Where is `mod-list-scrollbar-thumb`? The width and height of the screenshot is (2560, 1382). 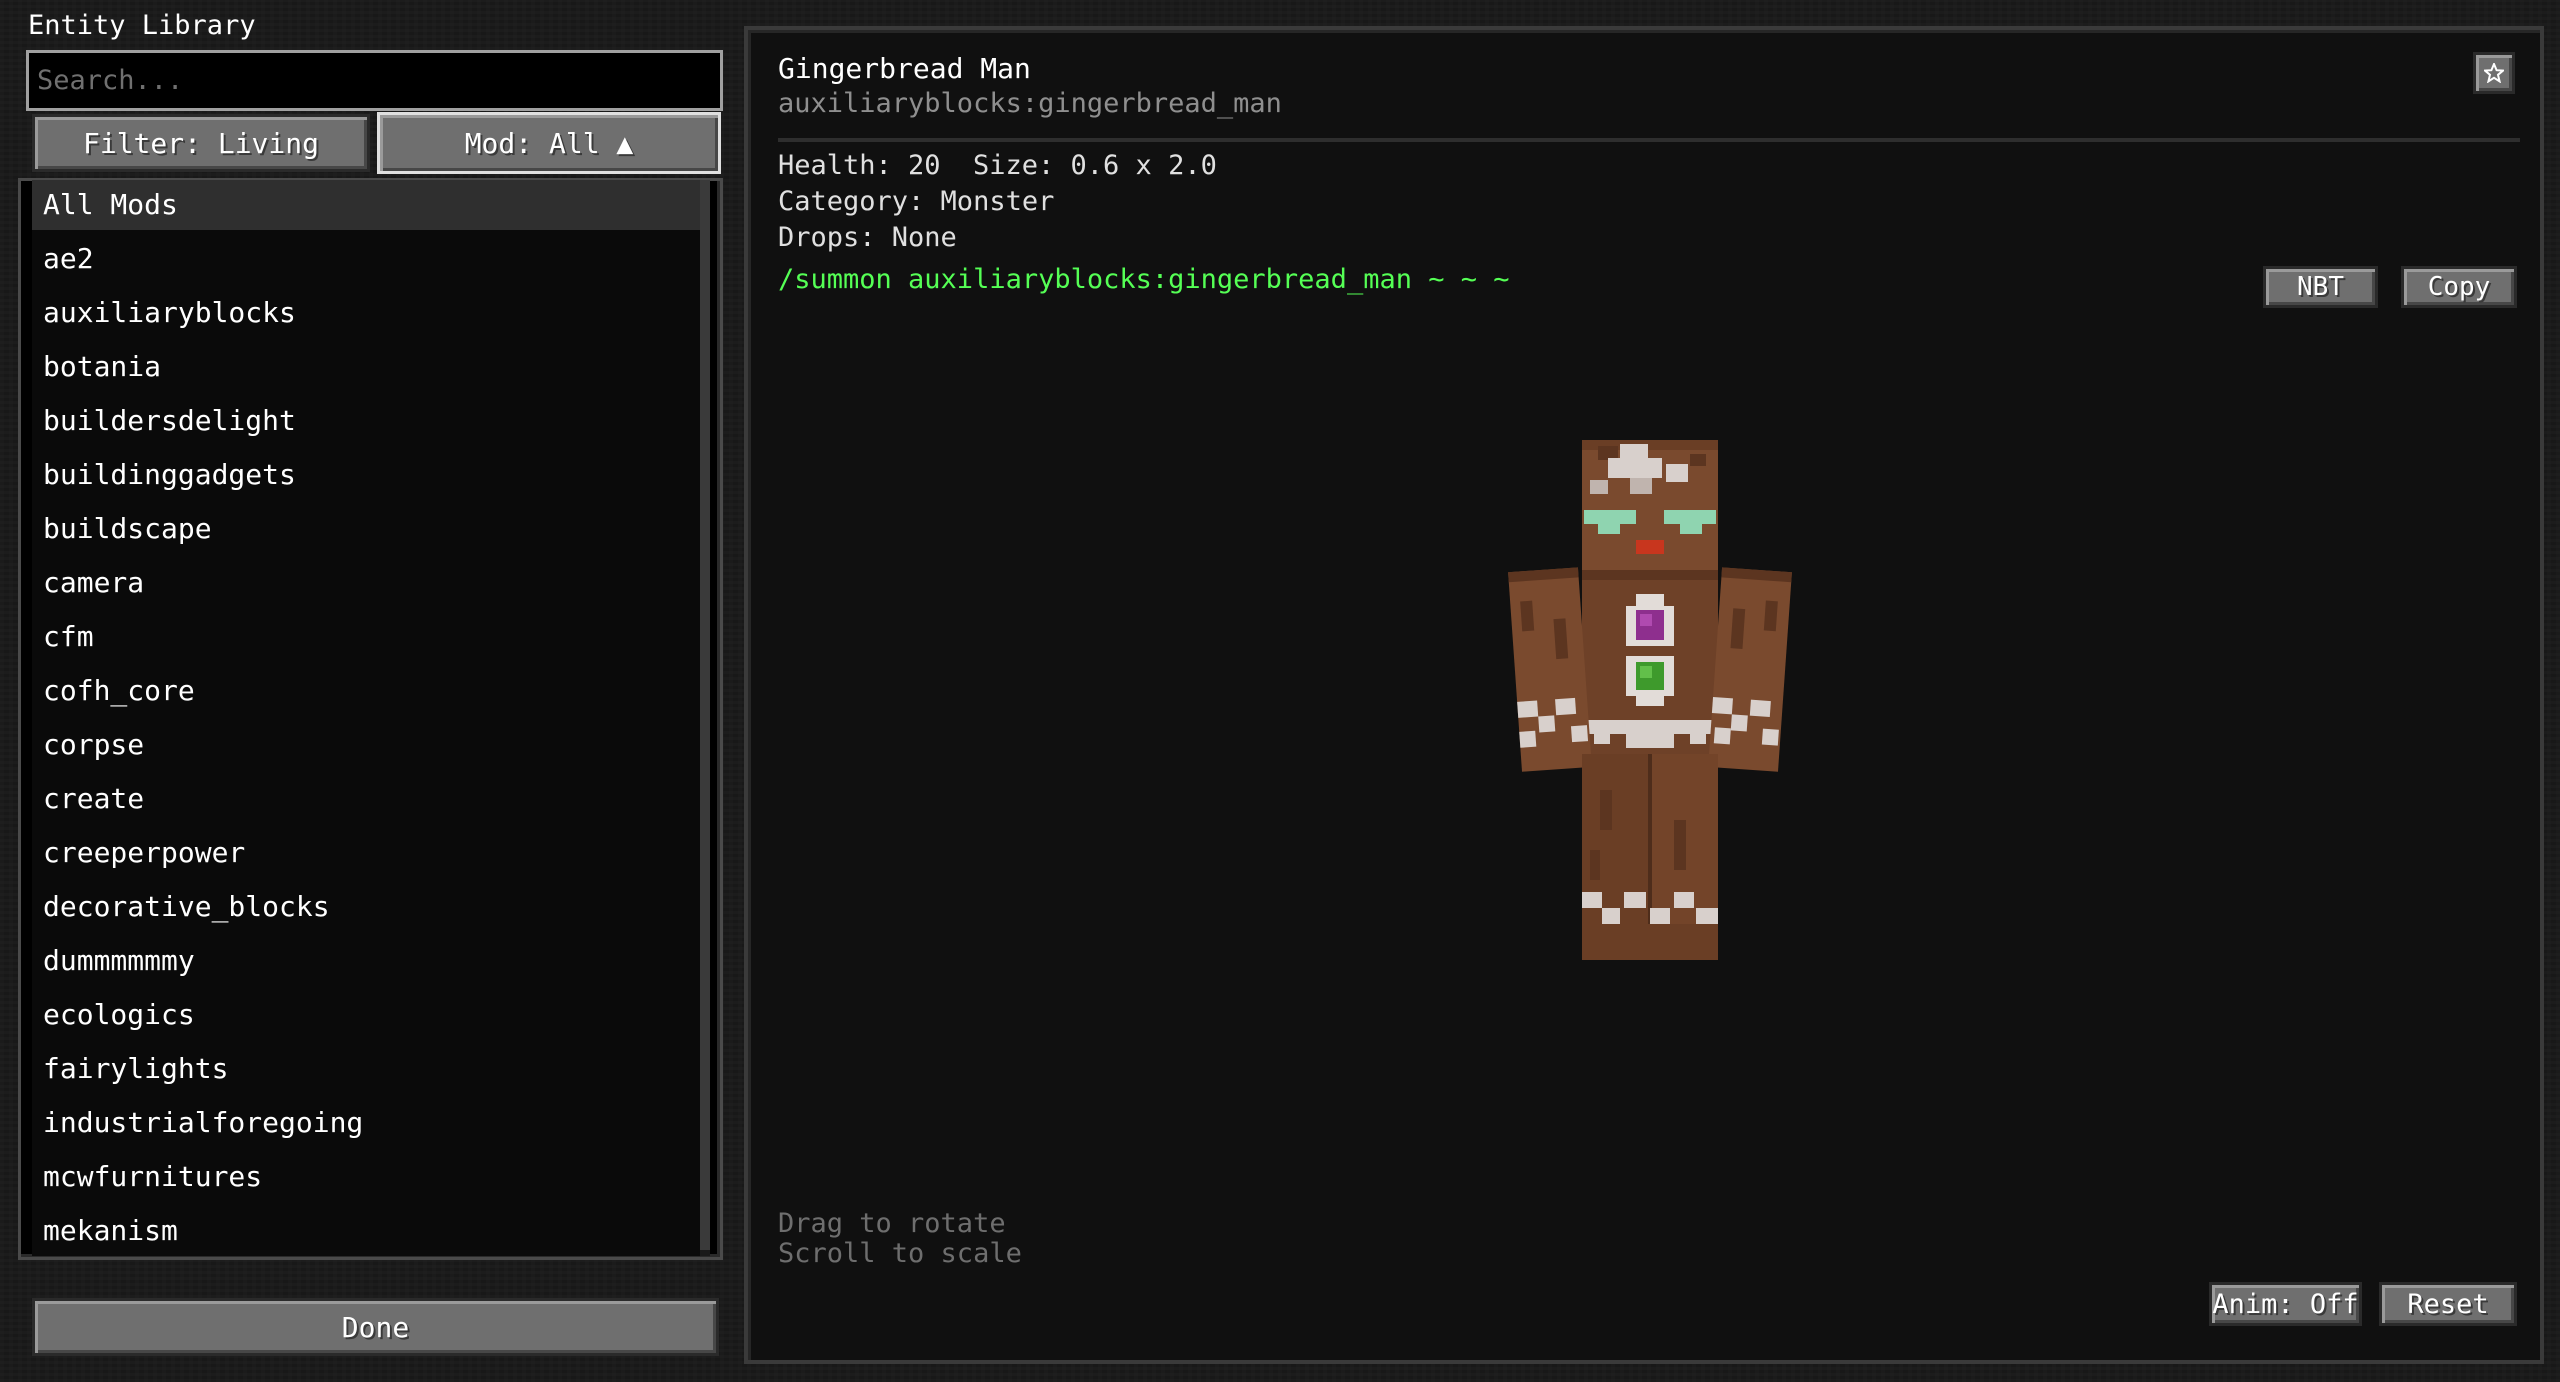
mod-list-scrollbar-thumb is located at coordinates (705, 715).